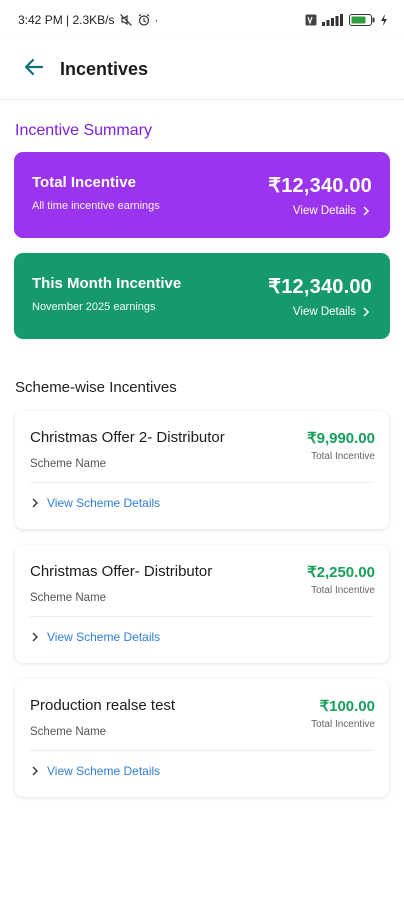 This screenshot has width=404, height=900. Describe the element at coordinates (384, 20) in the screenshot. I see `charging-icon` at that location.